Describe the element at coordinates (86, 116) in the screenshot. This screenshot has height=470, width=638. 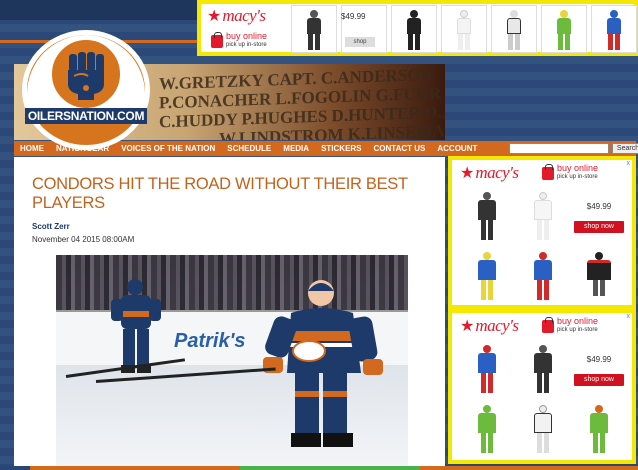
I see `logo-text: OILERSNATION.COM` at that location.